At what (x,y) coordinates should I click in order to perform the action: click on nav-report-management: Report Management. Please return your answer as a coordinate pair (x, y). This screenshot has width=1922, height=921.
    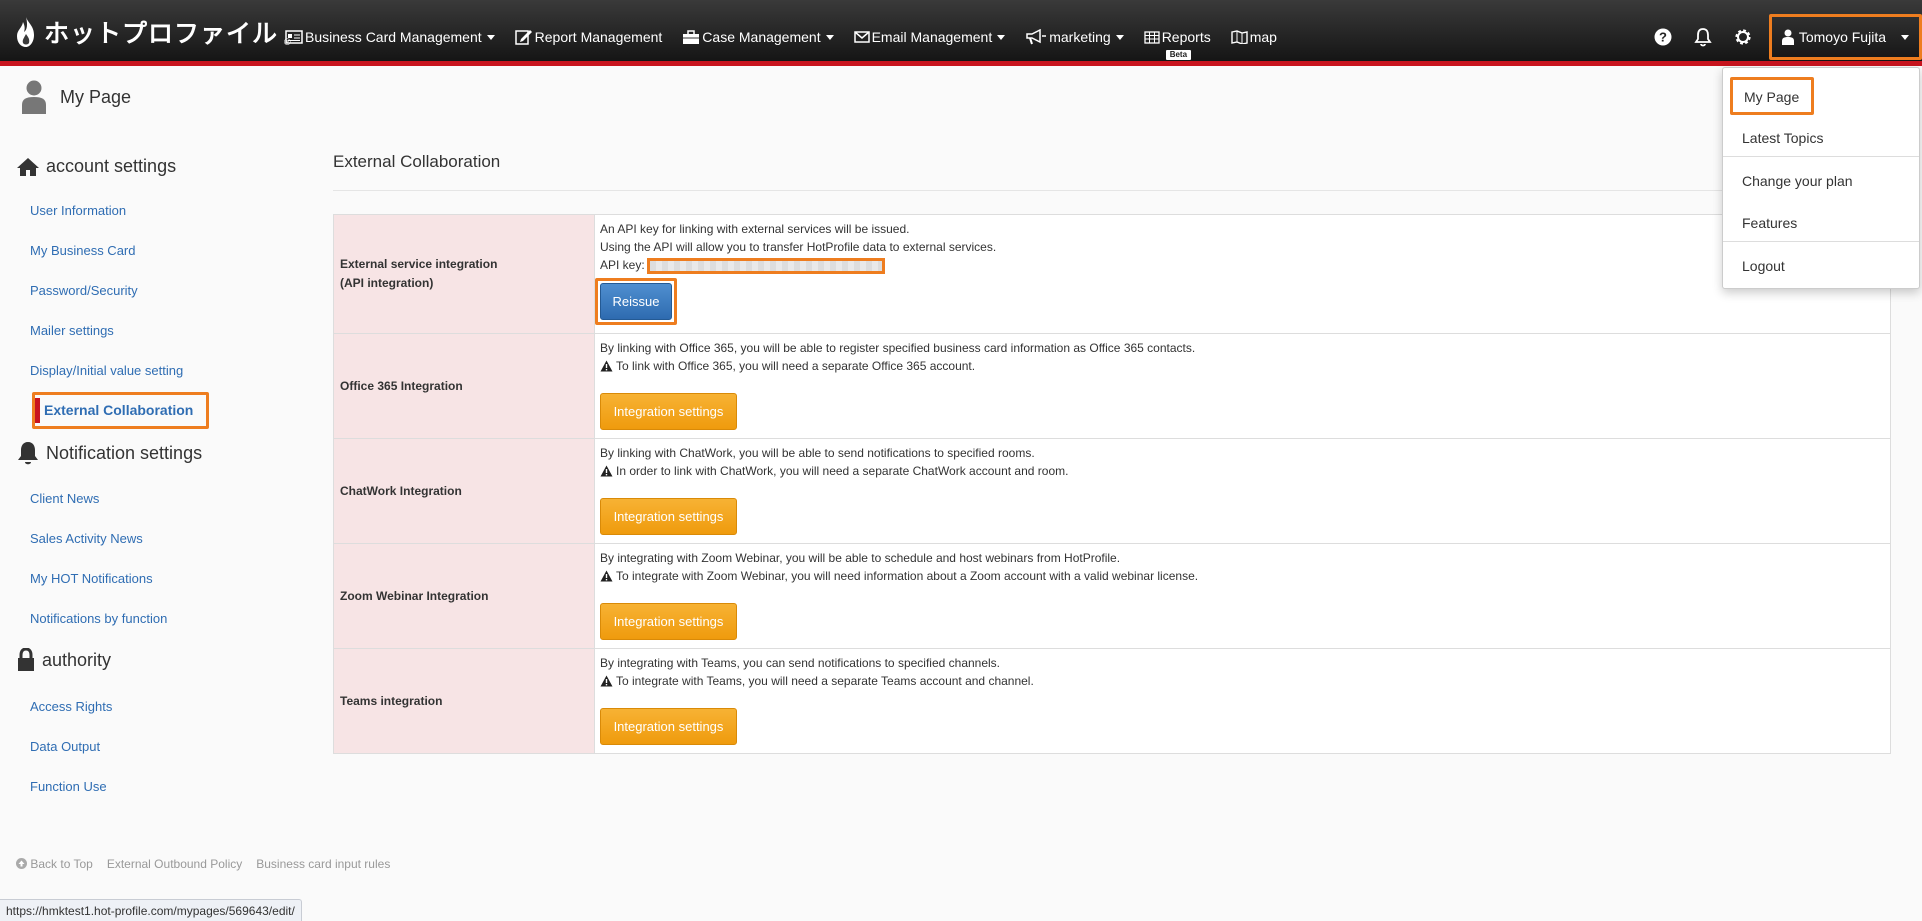
    Looking at the image, I should click on (588, 37).